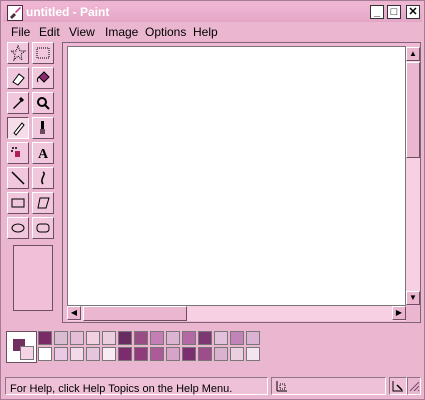 The height and width of the screenshot is (400, 425). Describe the element at coordinates (413, 110) in the screenshot. I see `vertical-scroll-thumb` at that location.